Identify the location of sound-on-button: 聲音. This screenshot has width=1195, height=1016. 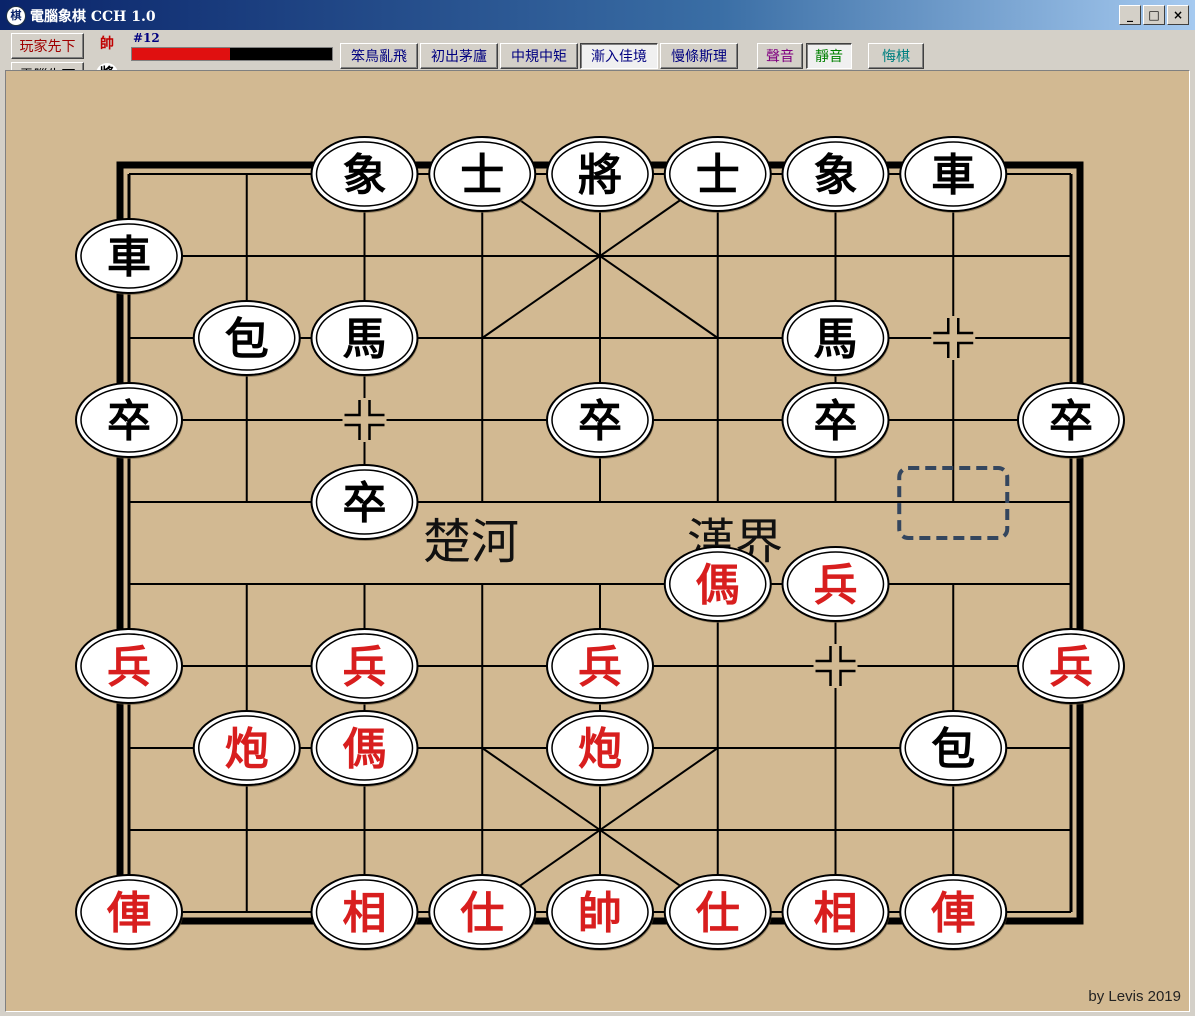
(780, 56).